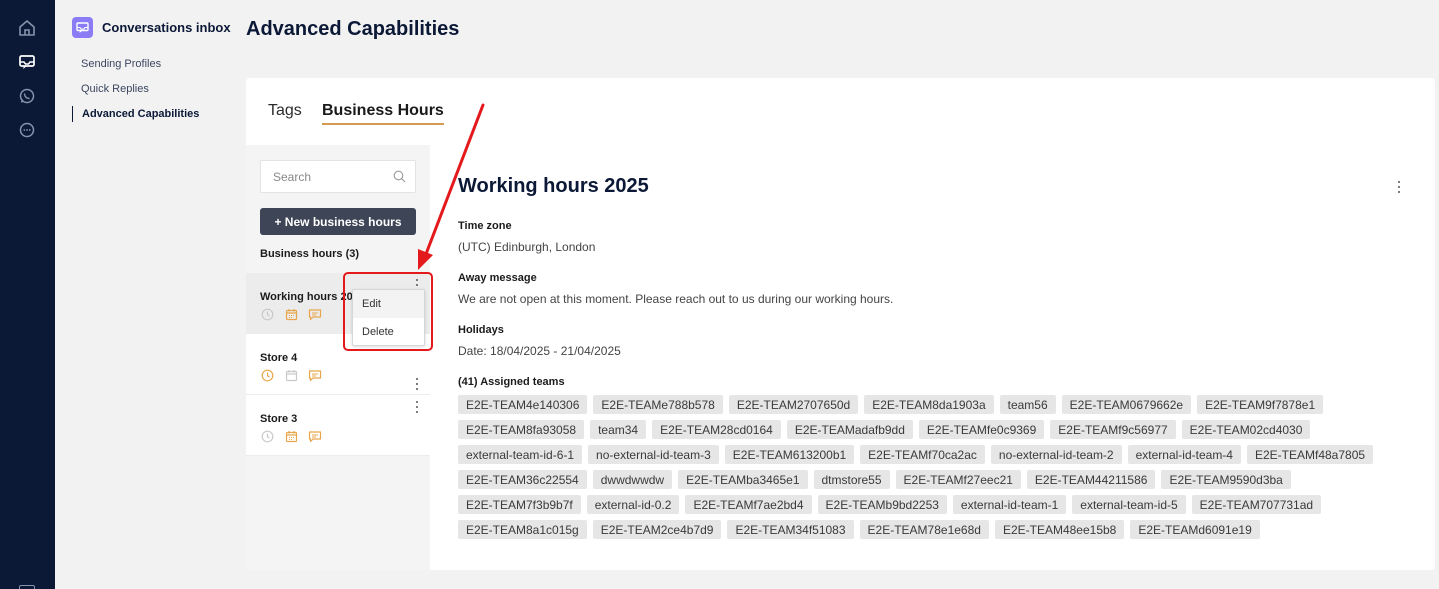 The height and width of the screenshot is (589, 1439). I want to click on new-business-hours-button: + New business hours, so click(338, 221).